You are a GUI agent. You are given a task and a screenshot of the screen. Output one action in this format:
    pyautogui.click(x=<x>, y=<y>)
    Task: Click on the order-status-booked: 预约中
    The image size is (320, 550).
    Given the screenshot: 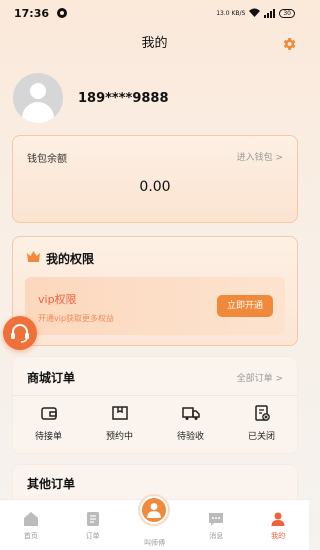 What is the action you would take?
    pyautogui.click(x=119, y=423)
    